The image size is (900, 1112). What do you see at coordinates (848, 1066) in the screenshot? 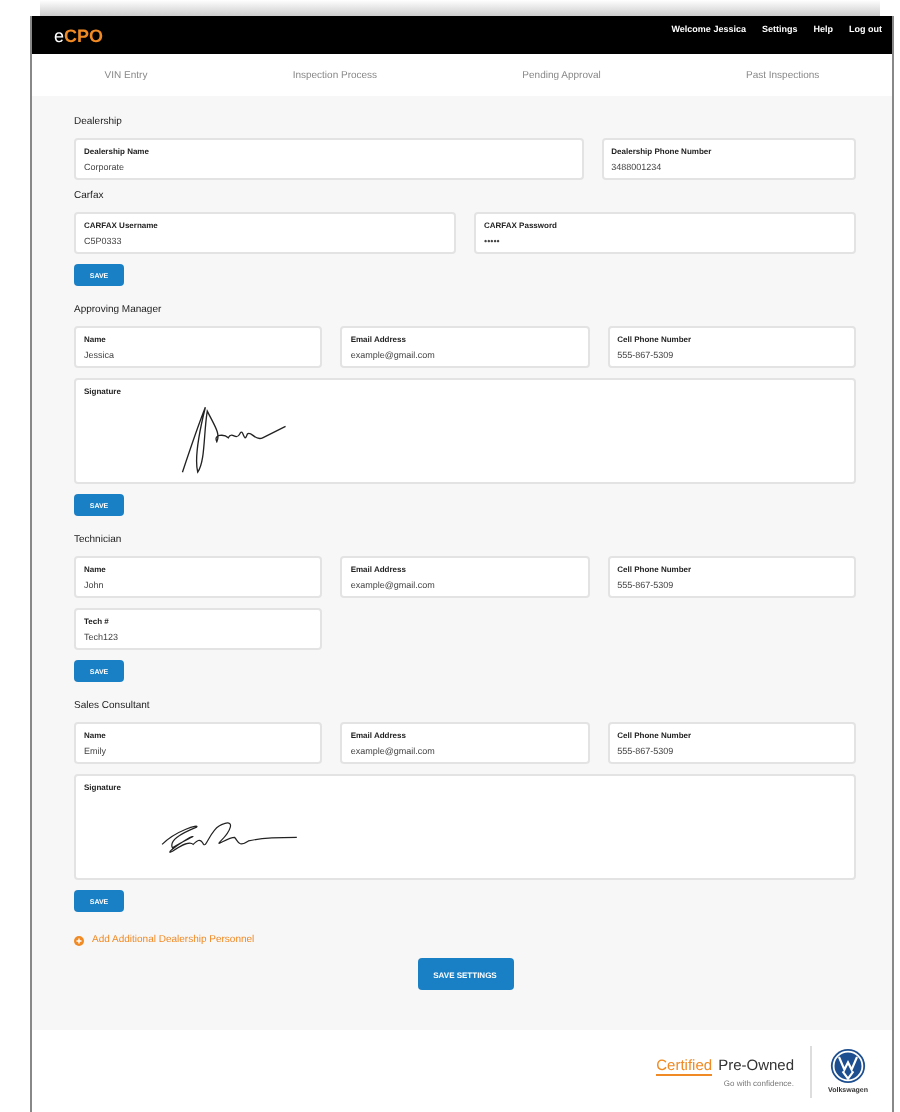
I see `emblem-icon` at bounding box center [848, 1066].